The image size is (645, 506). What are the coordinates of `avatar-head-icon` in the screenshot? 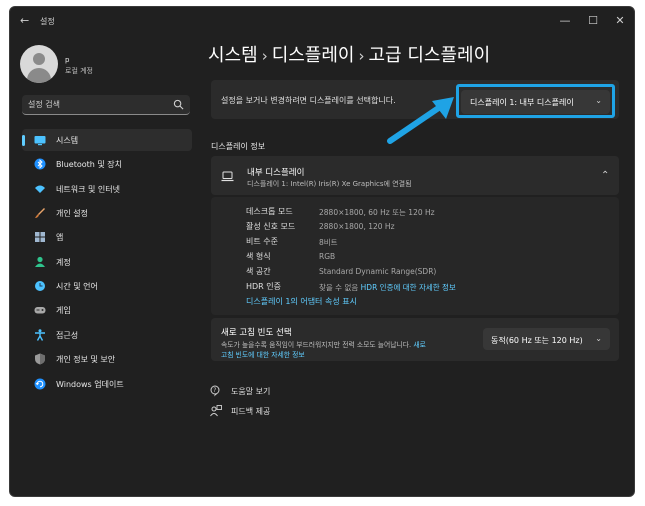 It's located at (39, 59).